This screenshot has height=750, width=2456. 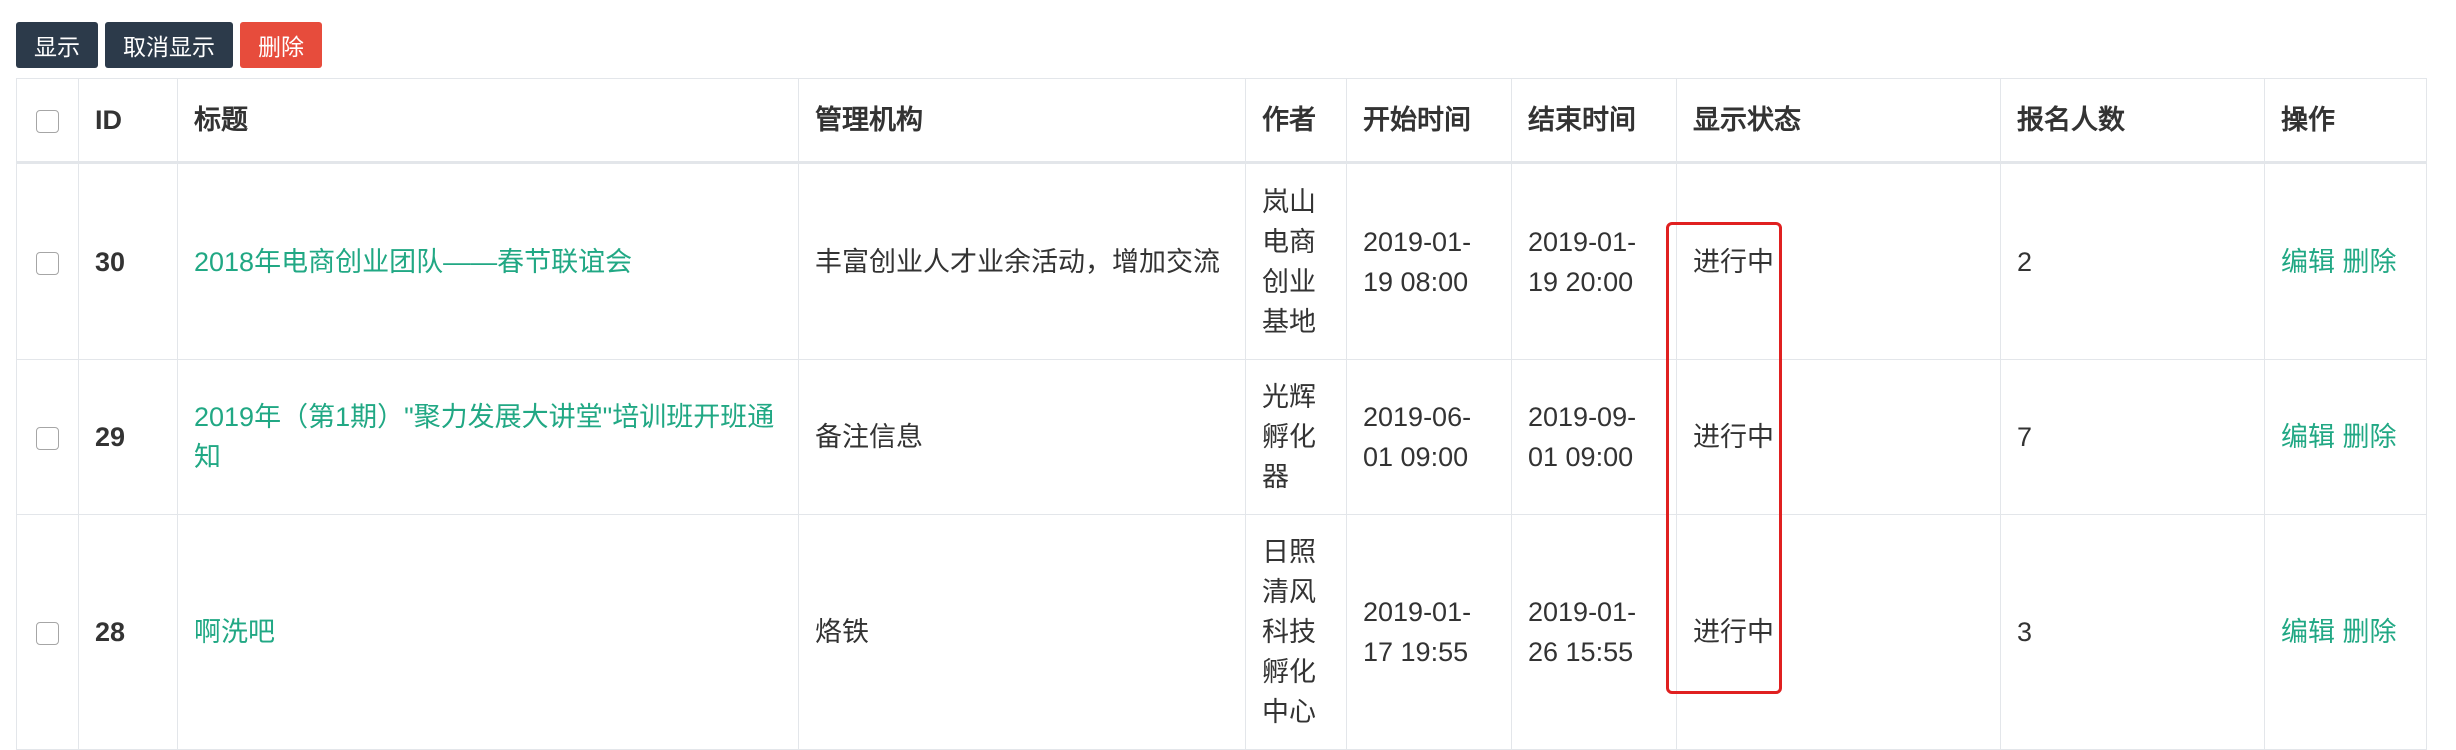 I want to click on header-org: 管理机构, so click(x=1022, y=121).